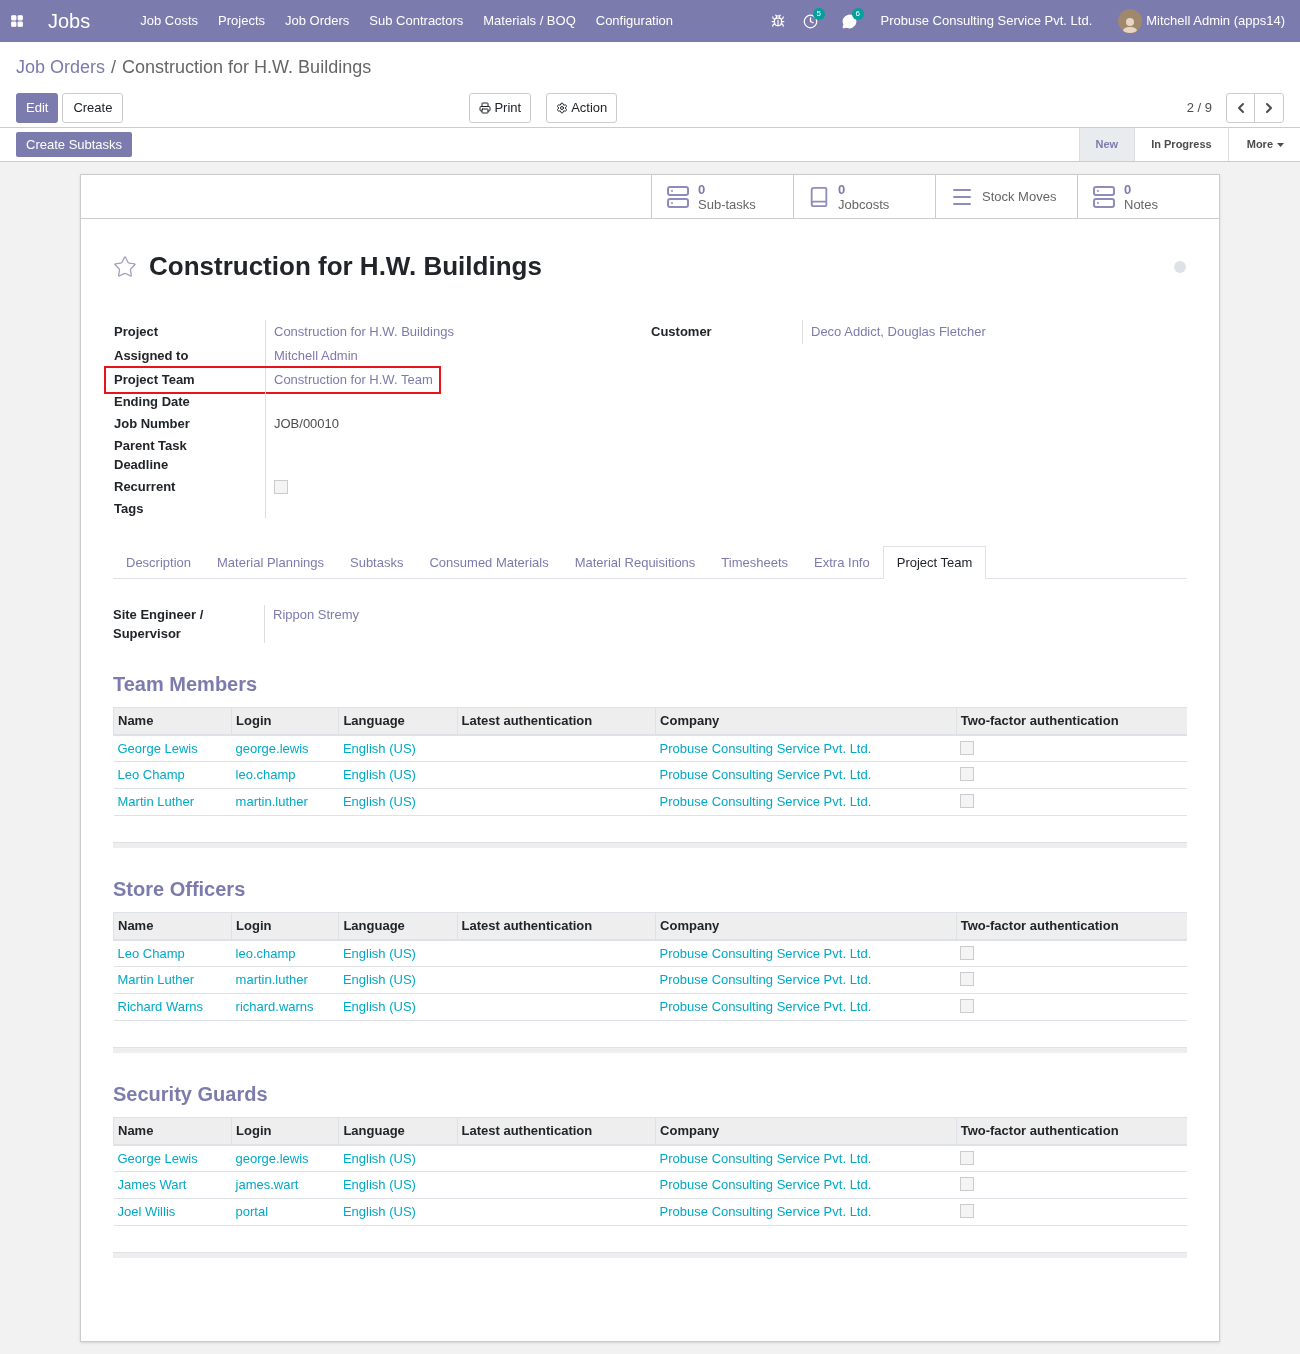 This screenshot has width=1300, height=1354. Describe the element at coordinates (61, 67) in the screenshot. I see `breadcrumb-link: Job Orders` at that location.